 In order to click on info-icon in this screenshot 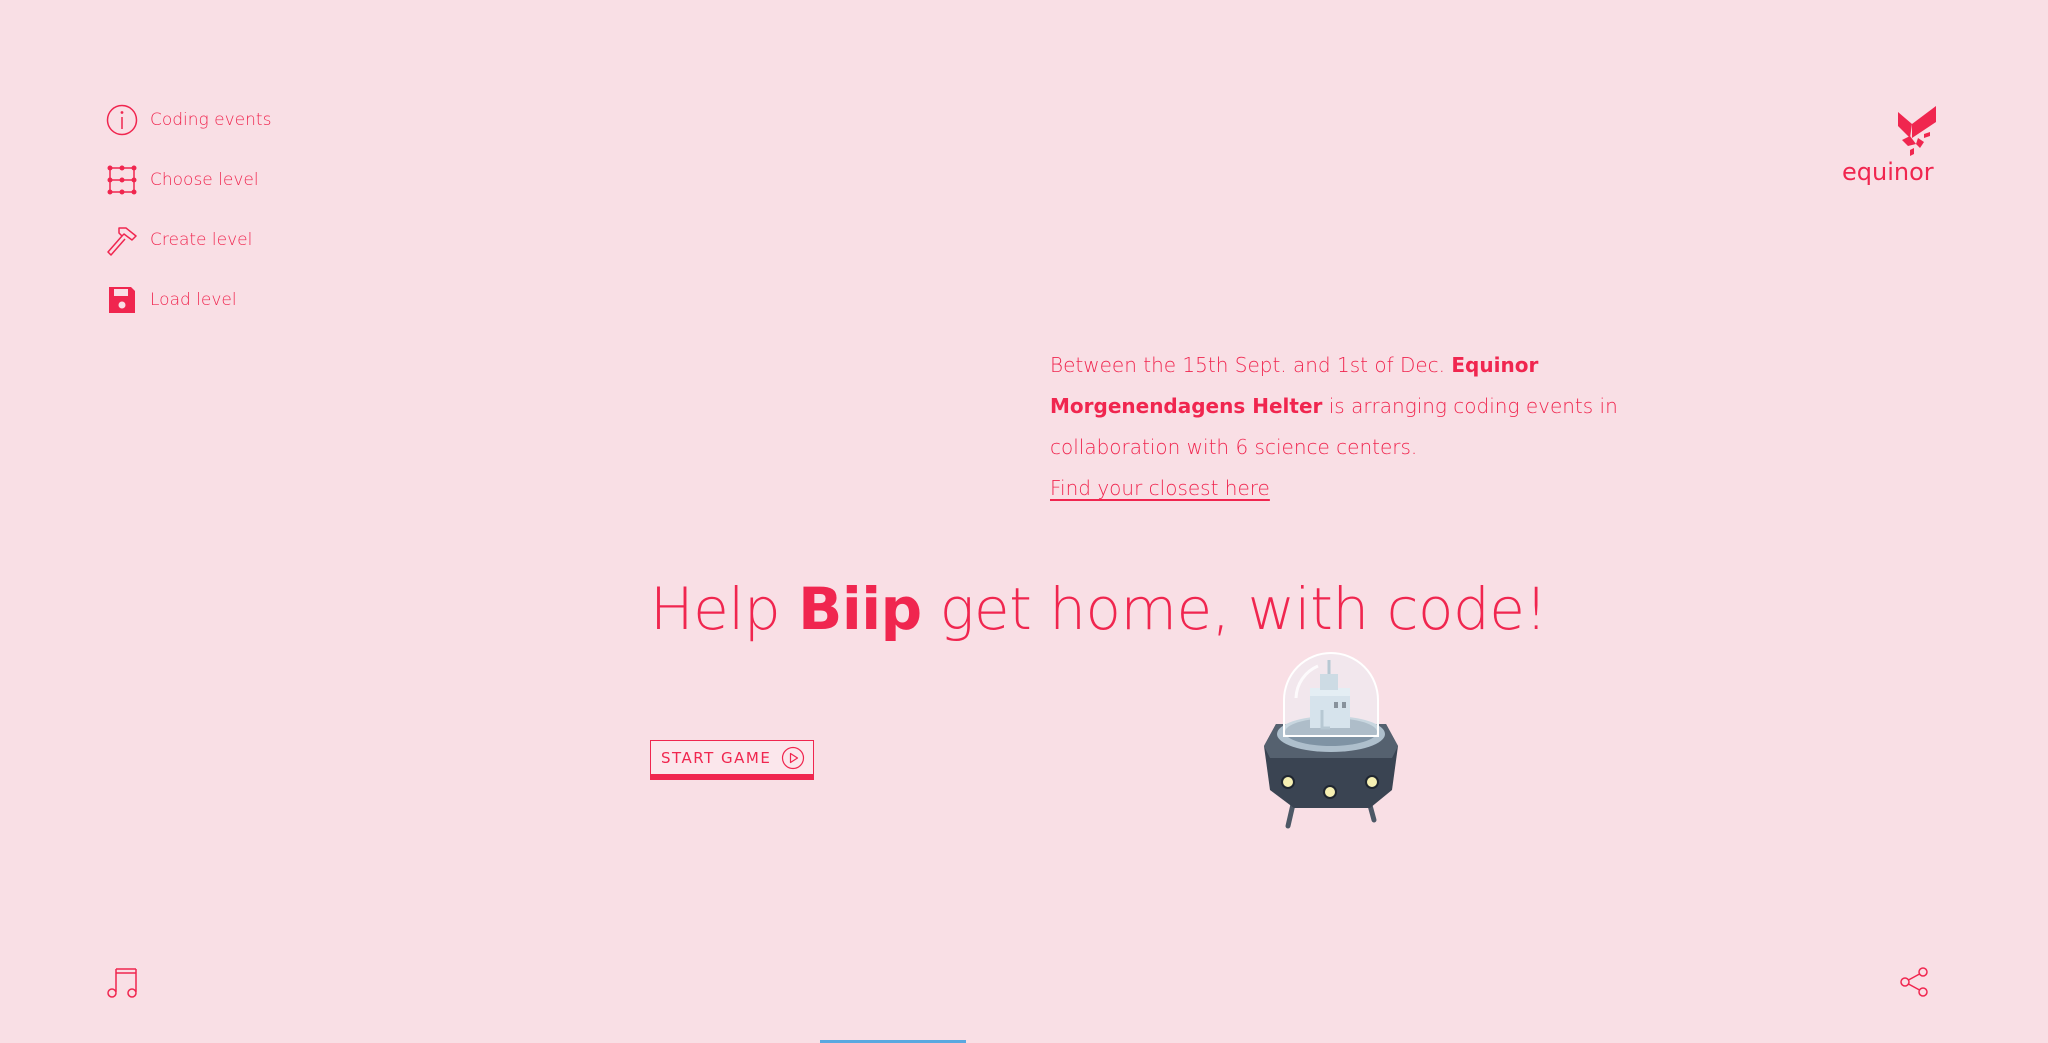, I will do `click(122, 120)`.